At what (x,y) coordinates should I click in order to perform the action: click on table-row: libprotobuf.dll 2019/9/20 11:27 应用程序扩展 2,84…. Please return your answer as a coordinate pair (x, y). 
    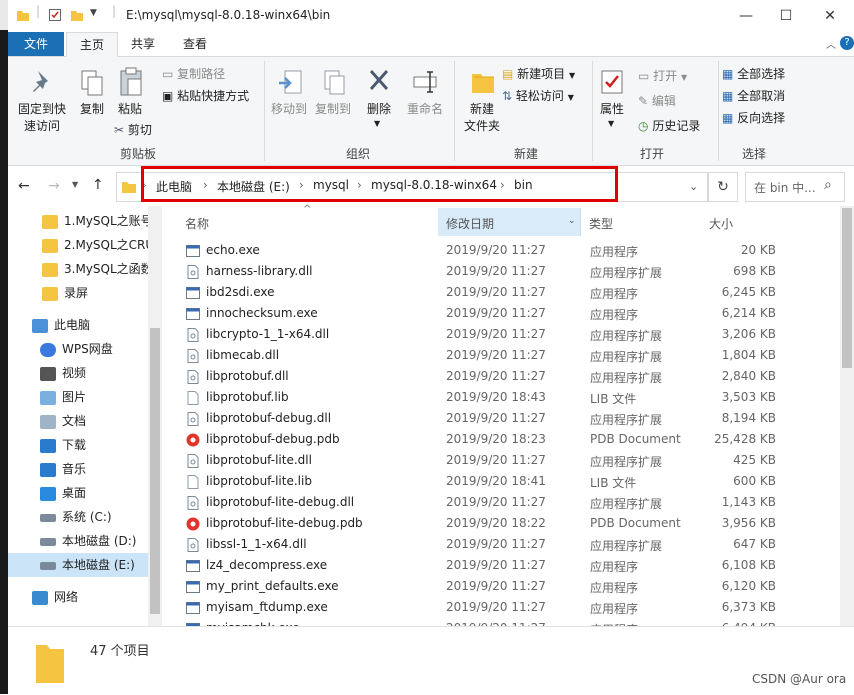
    Looking at the image, I should click on (486, 377).